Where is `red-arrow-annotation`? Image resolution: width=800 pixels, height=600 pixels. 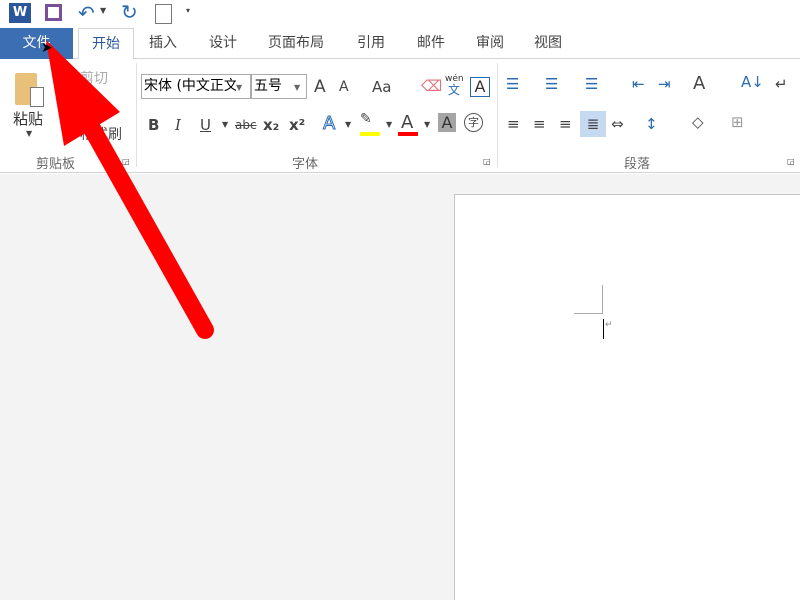 red-arrow-annotation is located at coordinates (130, 189).